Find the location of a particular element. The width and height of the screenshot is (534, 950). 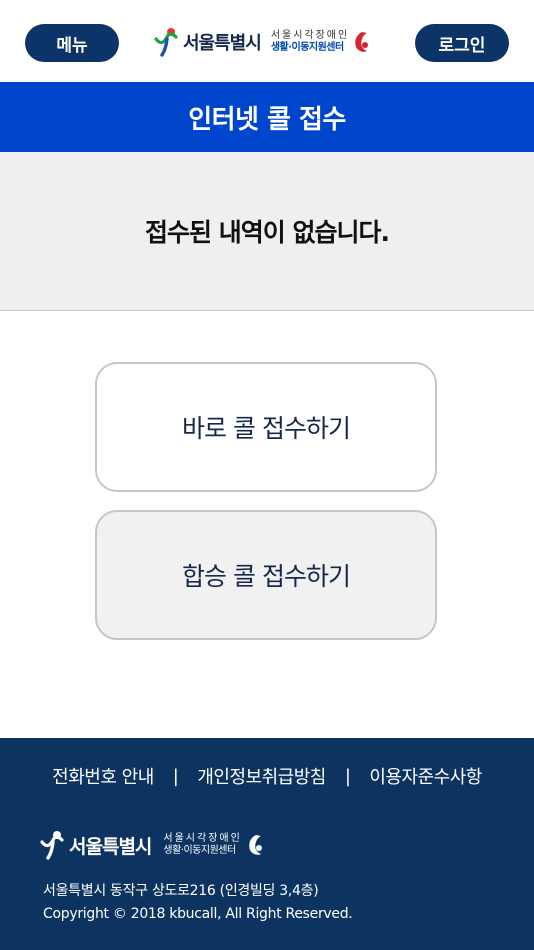

login-button: 로그인 is located at coordinates (462, 43).